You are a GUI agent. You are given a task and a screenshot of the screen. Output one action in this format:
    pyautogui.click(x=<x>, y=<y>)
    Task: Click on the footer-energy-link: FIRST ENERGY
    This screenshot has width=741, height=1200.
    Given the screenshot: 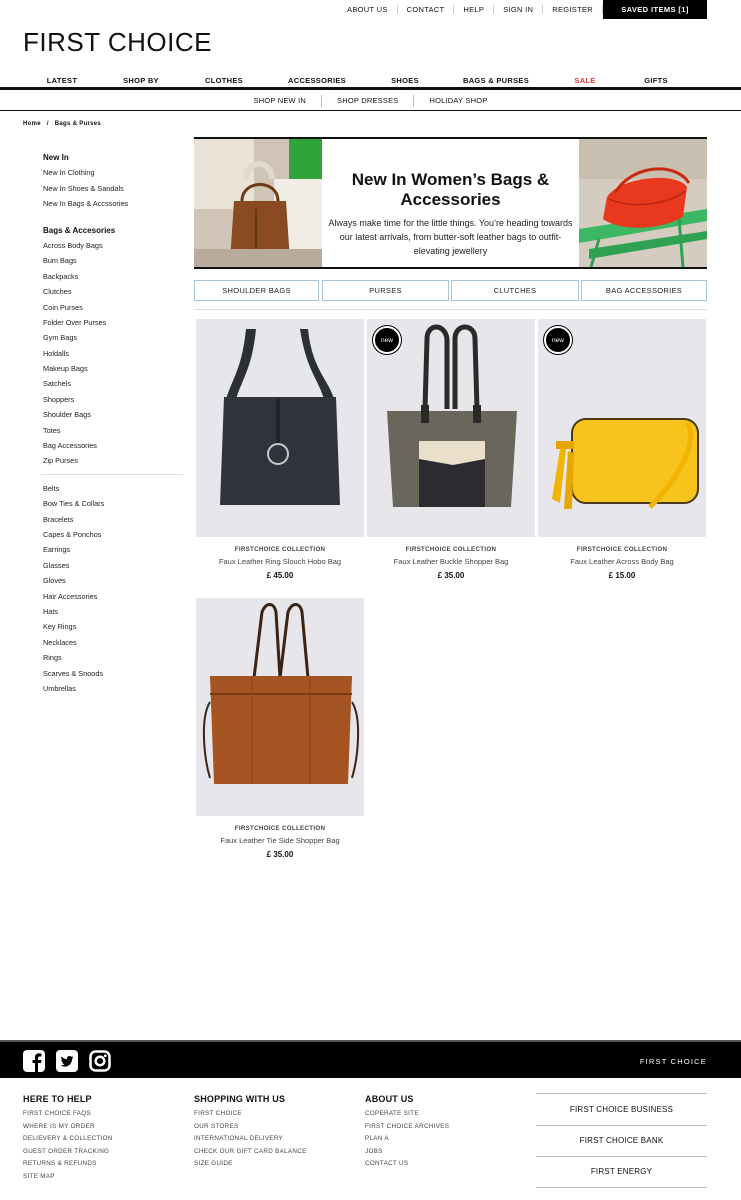 What is the action you would take?
    pyautogui.click(x=621, y=1172)
    